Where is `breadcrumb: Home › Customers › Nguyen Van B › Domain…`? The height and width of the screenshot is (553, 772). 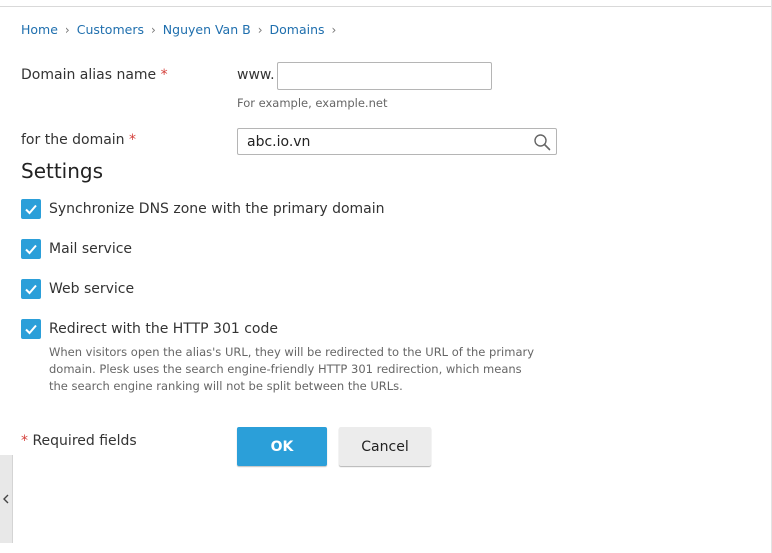
breadcrumb: Home › Customers › Nguyen Van B › Domain… is located at coordinates (182, 29).